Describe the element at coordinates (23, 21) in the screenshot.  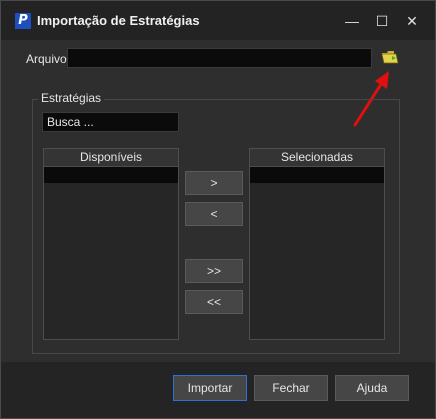
I see `app-logo-icon: P` at that location.